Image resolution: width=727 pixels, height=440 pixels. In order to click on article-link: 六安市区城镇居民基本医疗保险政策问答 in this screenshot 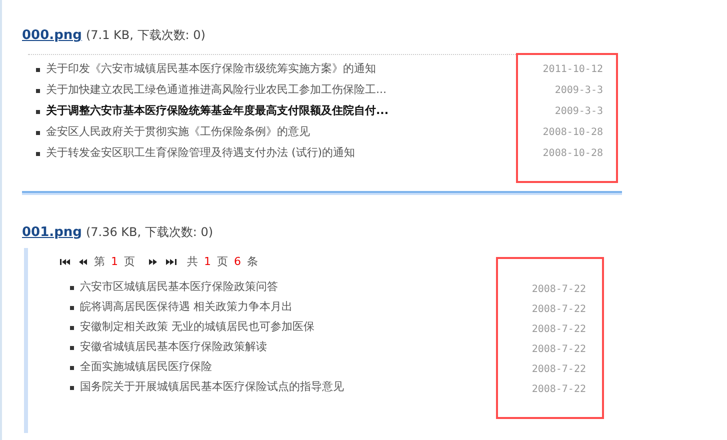, I will do `click(179, 287)`.